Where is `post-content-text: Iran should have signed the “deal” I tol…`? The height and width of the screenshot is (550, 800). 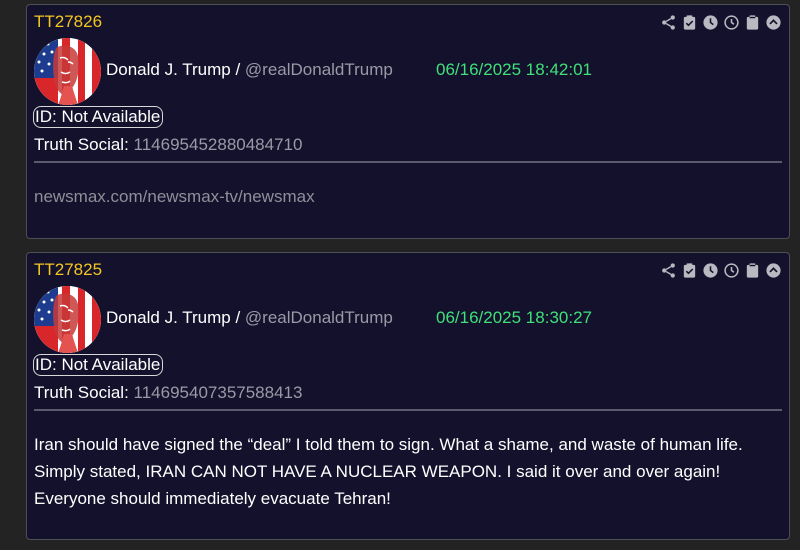
post-content-text: Iran should have signed the “deal” I tol… is located at coordinates (388, 471).